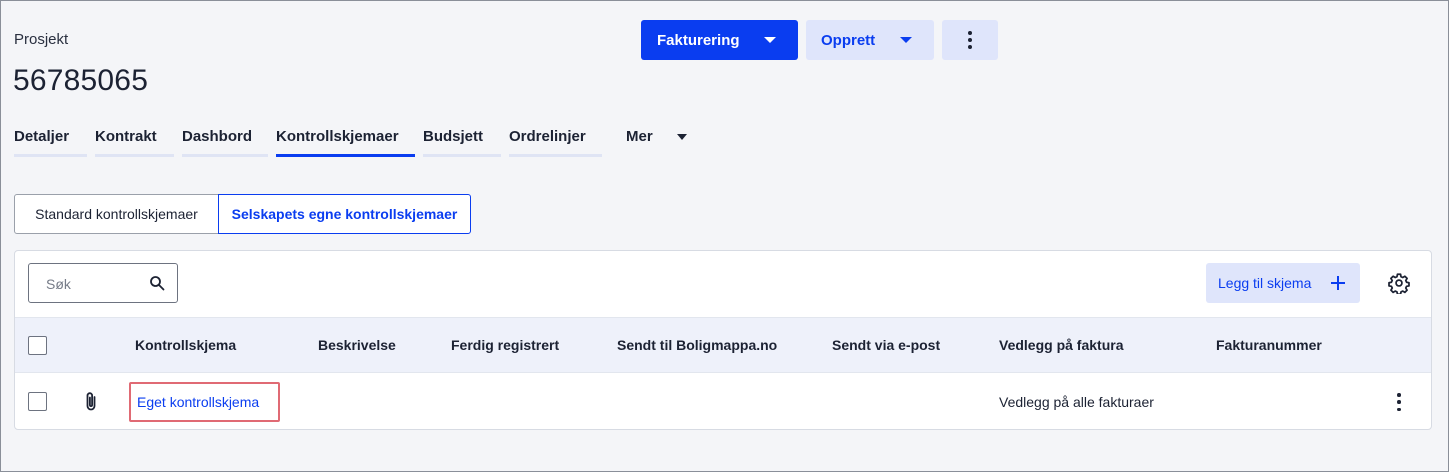  Describe the element at coordinates (1265, 283) in the screenshot. I see `add-form-button-label: Legg til skjema` at that location.